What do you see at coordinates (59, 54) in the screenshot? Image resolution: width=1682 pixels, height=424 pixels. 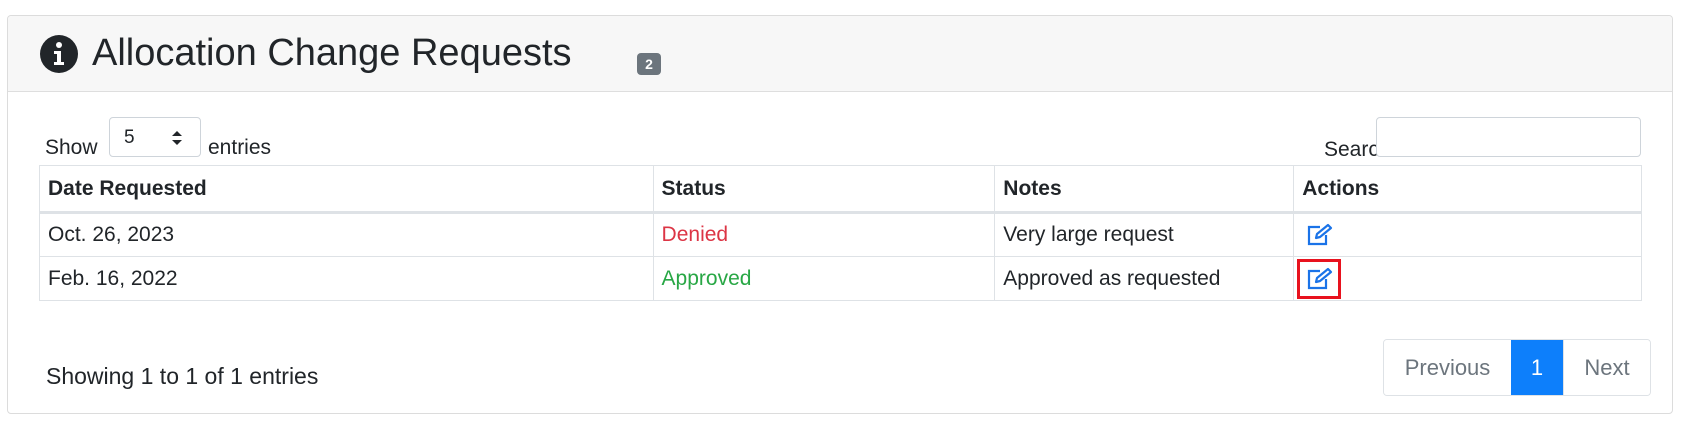 I see `info-circle-icon` at bounding box center [59, 54].